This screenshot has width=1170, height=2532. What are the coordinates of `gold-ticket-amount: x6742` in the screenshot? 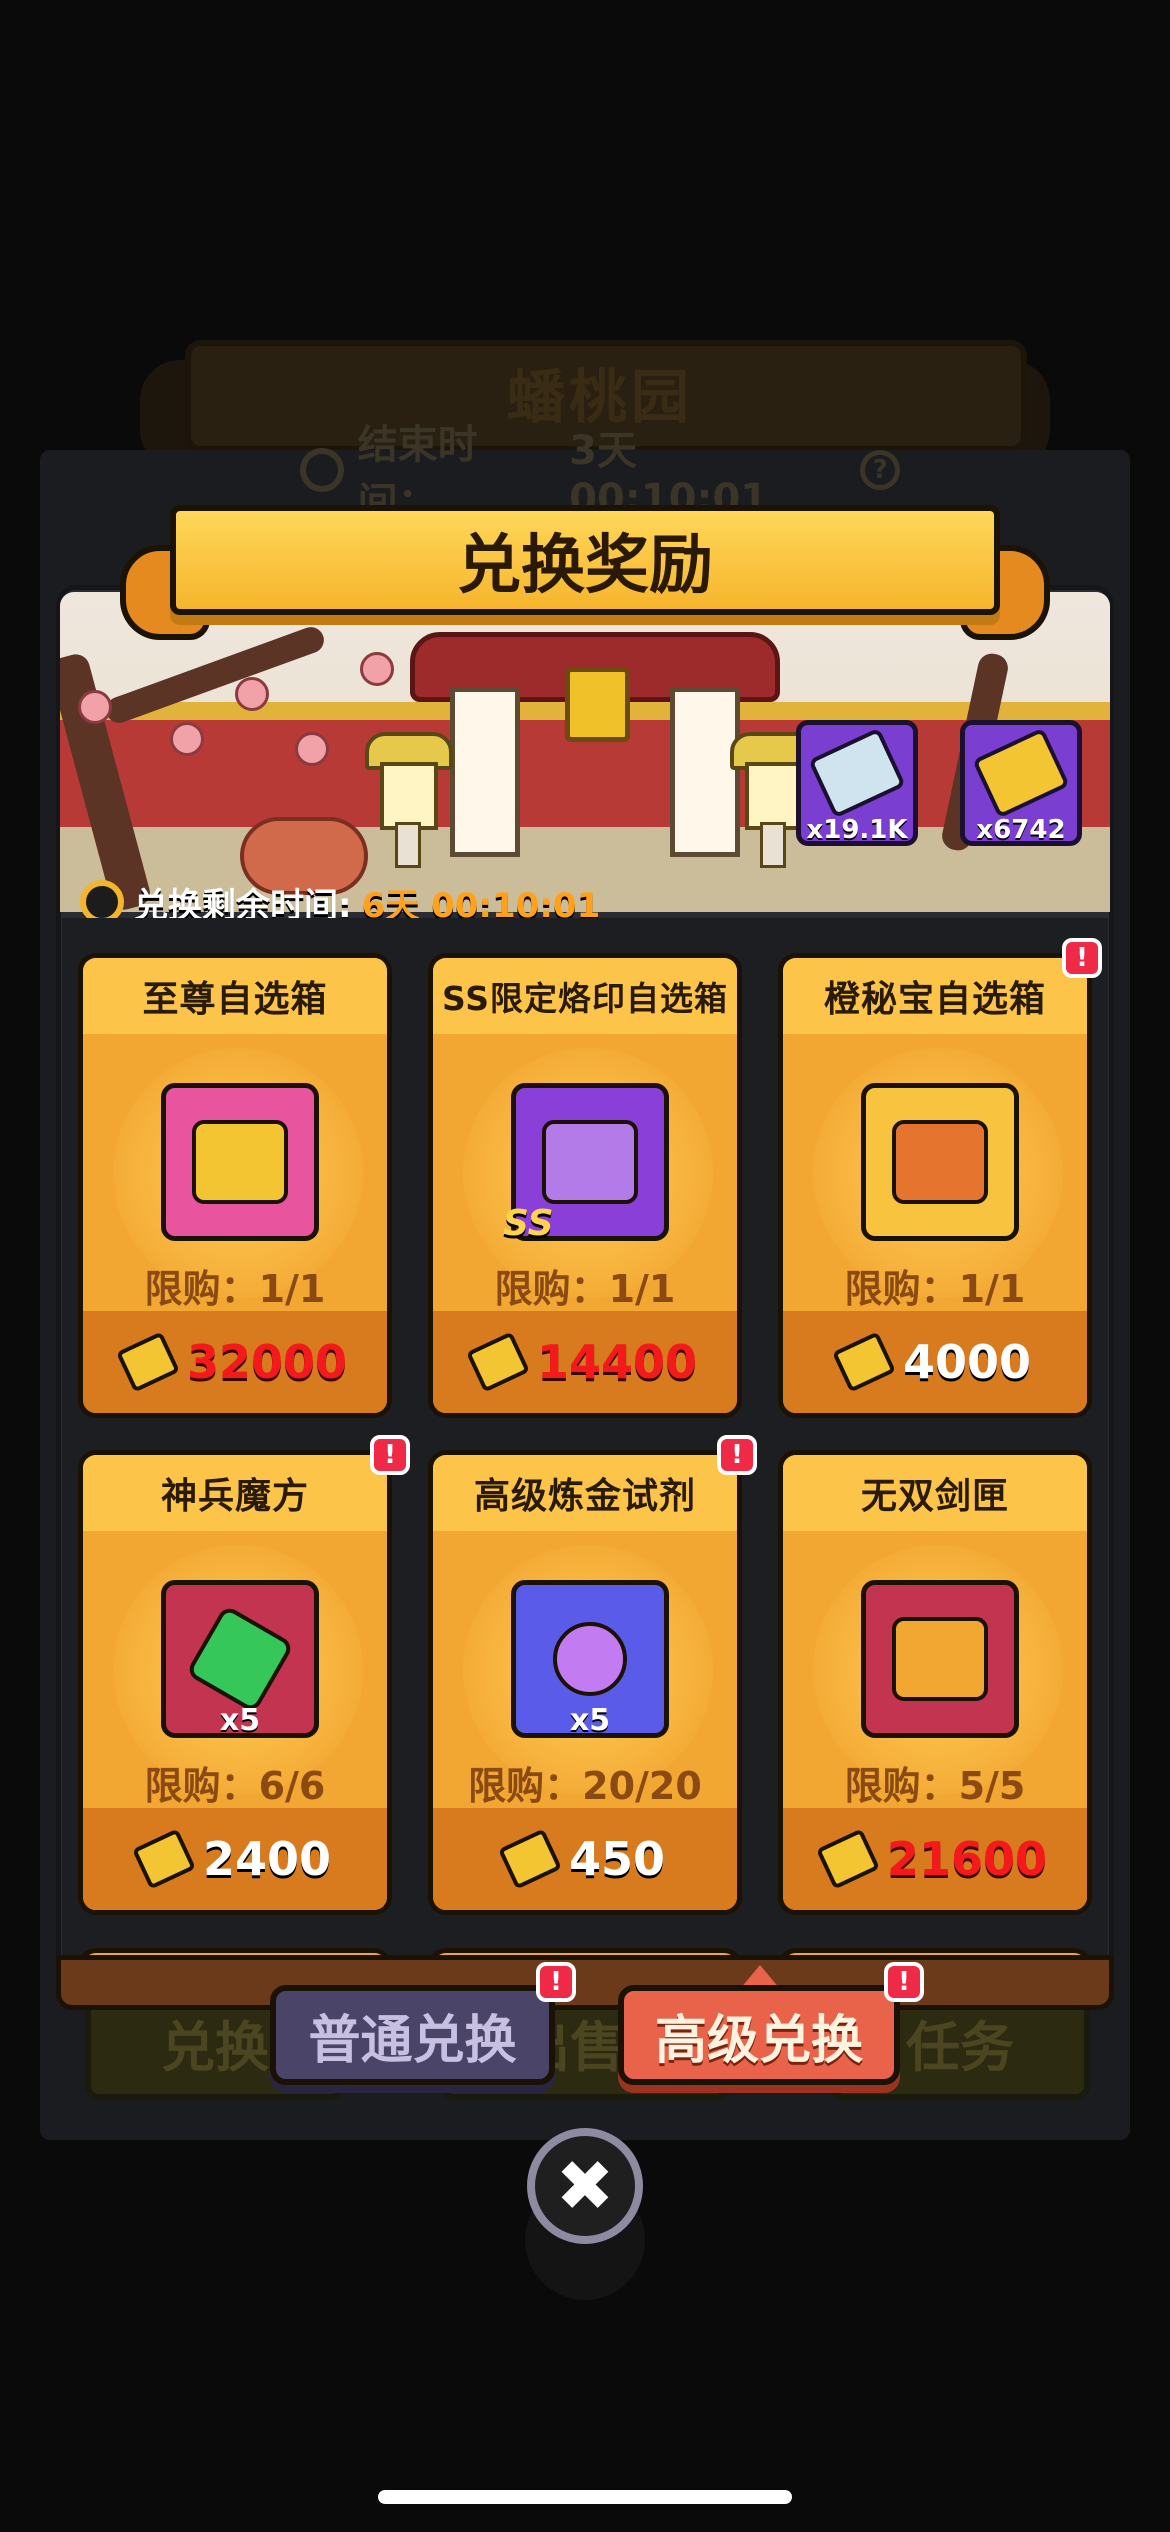 It's located at (1021, 830).